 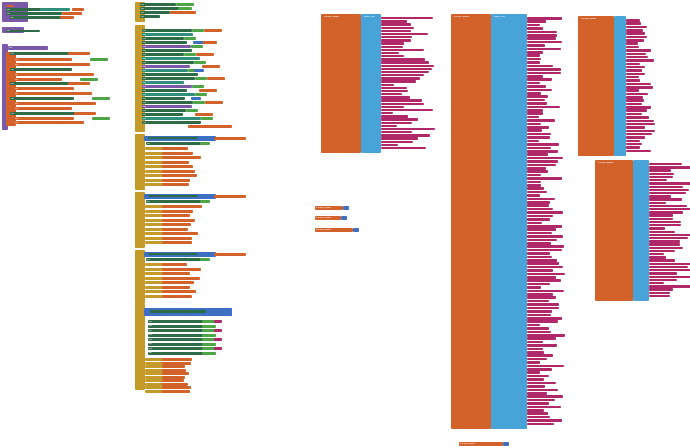 What do you see at coordinates (28, 48) in the screenshot?
I see `procedure-header` at bounding box center [28, 48].